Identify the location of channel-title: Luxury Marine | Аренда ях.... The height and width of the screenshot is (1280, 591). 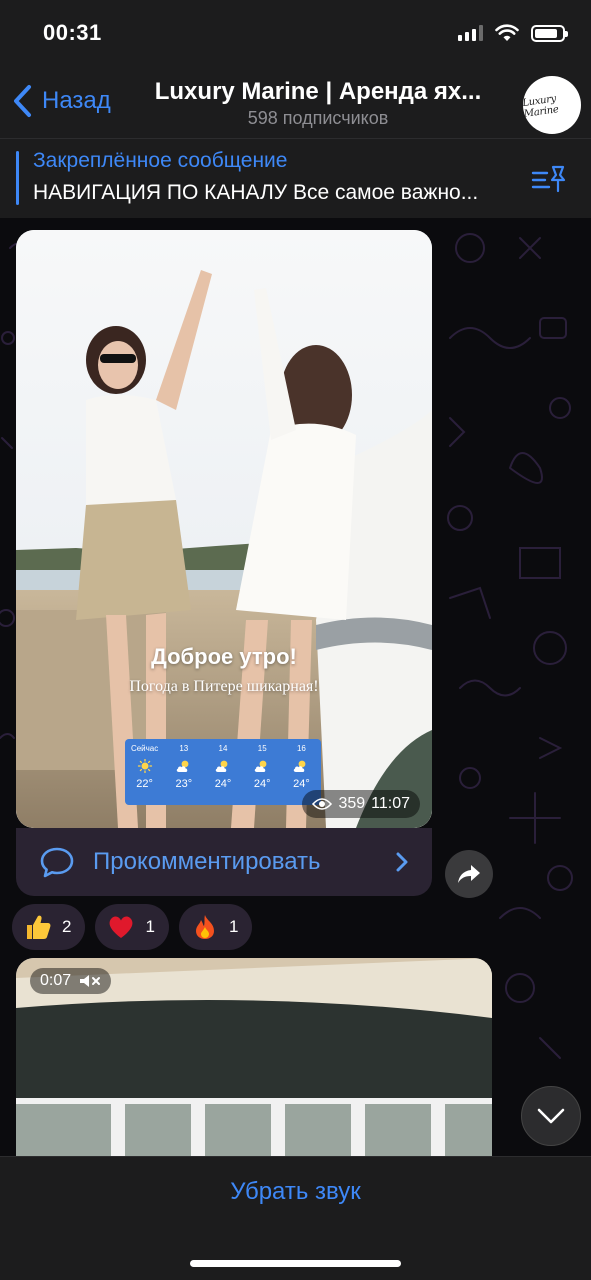
(318, 92).